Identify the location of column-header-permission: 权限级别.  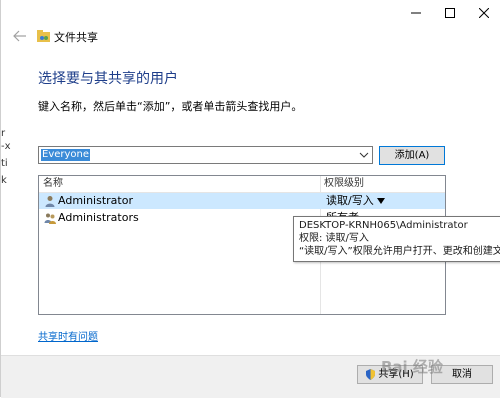
(344, 184).